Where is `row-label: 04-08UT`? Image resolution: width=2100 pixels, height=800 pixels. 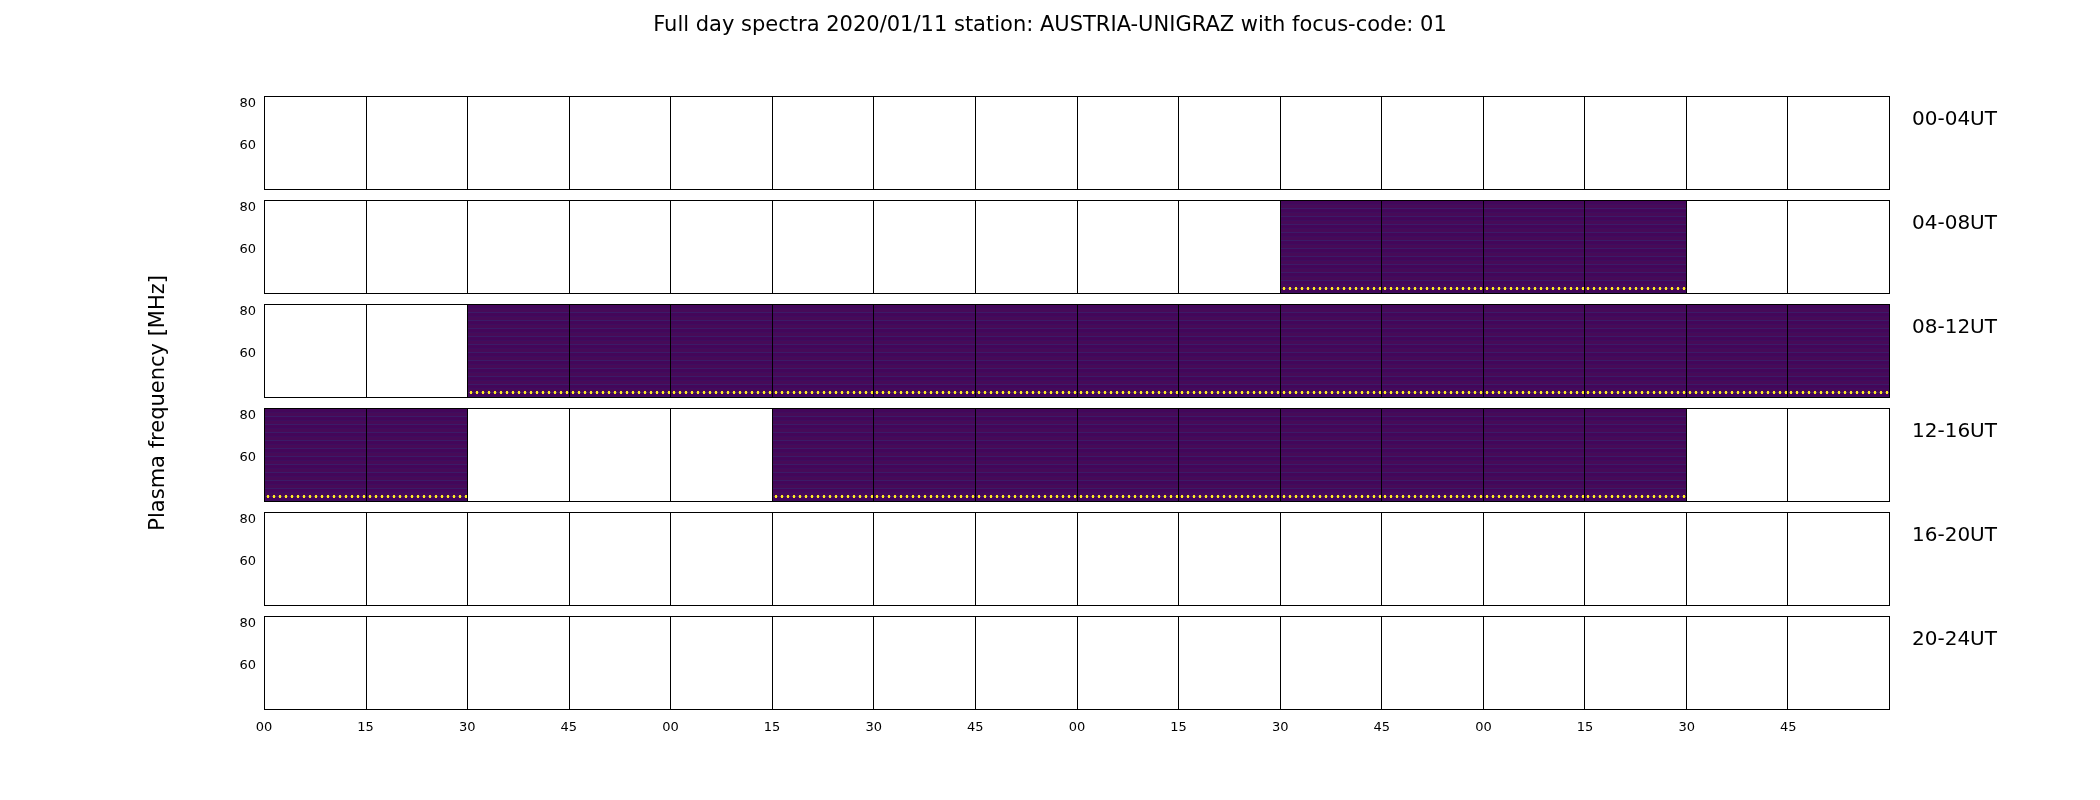 row-label: 04-08UT is located at coordinates (1954, 222).